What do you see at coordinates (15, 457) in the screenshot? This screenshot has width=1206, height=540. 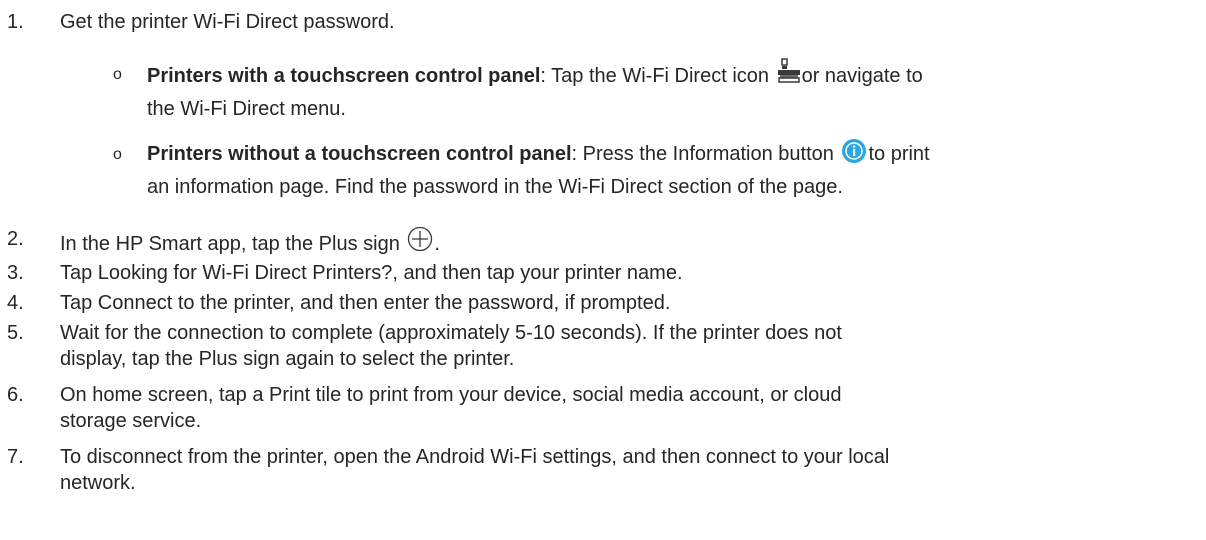 I see `step-number: 7.` at bounding box center [15, 457].